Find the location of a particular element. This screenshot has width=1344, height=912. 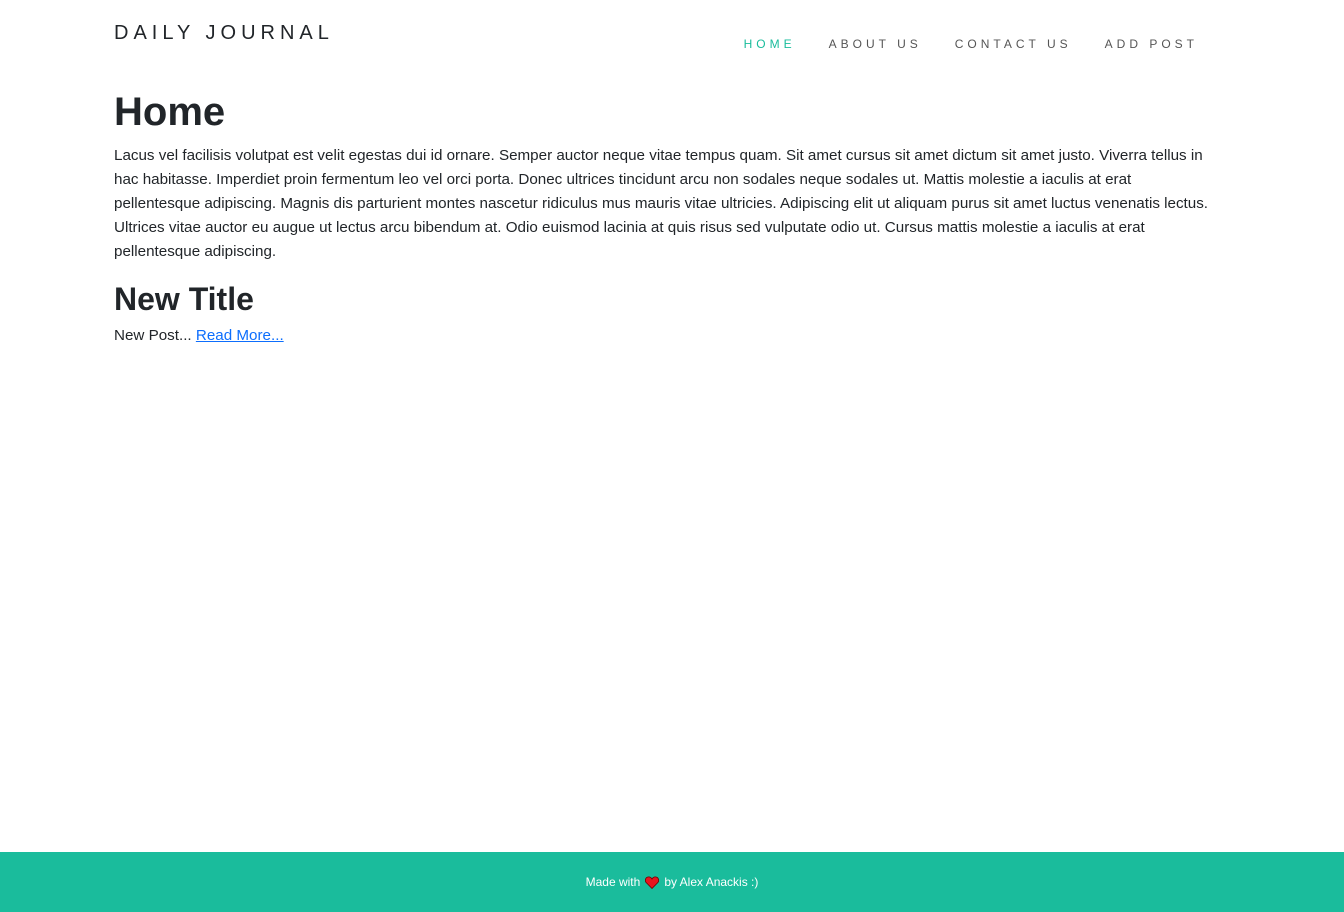

page-title: Home is located at coordinates (170, 112).